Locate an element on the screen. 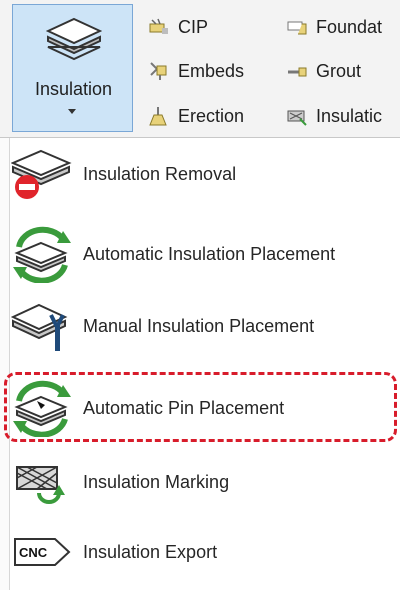 The width and height of the screenshot is (400, 590). insulation-small-icon is located at coordinates (297, 118).